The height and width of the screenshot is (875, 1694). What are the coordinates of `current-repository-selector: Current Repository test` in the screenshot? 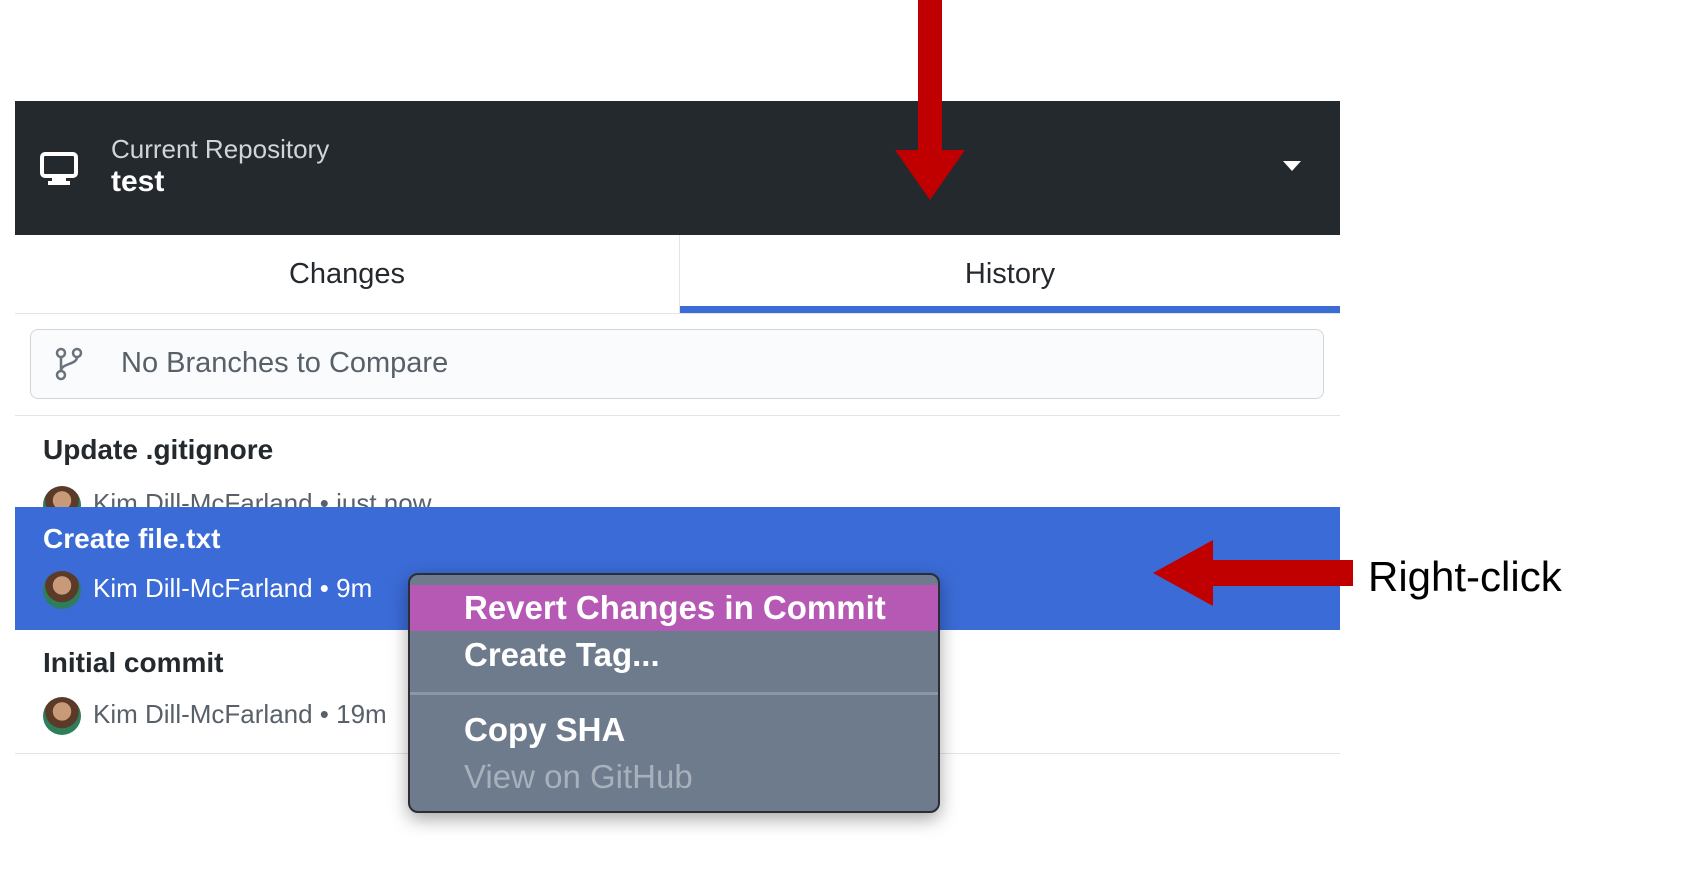 It's located at (677, 168).